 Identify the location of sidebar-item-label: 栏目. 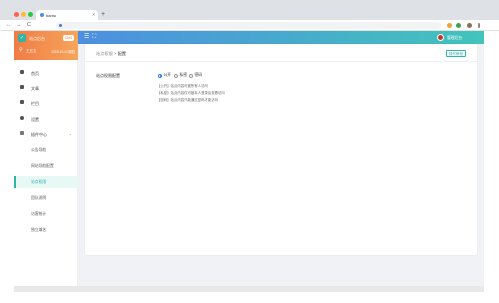
(35, 103).